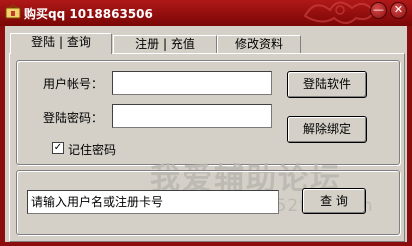  I want to click on username-label: 用户帐号：, so click(73, 84).